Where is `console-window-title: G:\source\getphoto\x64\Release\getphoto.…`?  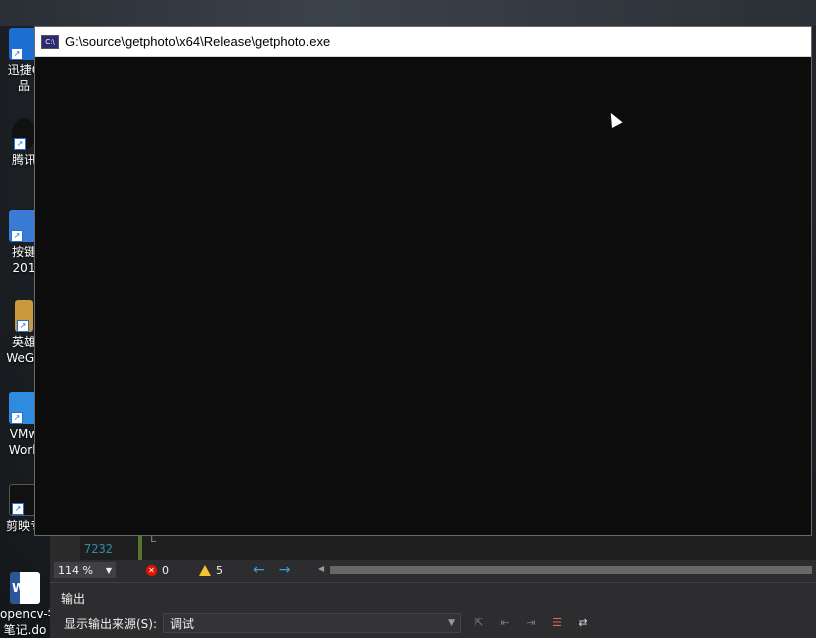
console-window-title: G:\source\getphoto\x64\Release\getphoto.… is located at coordinates (198, 41).